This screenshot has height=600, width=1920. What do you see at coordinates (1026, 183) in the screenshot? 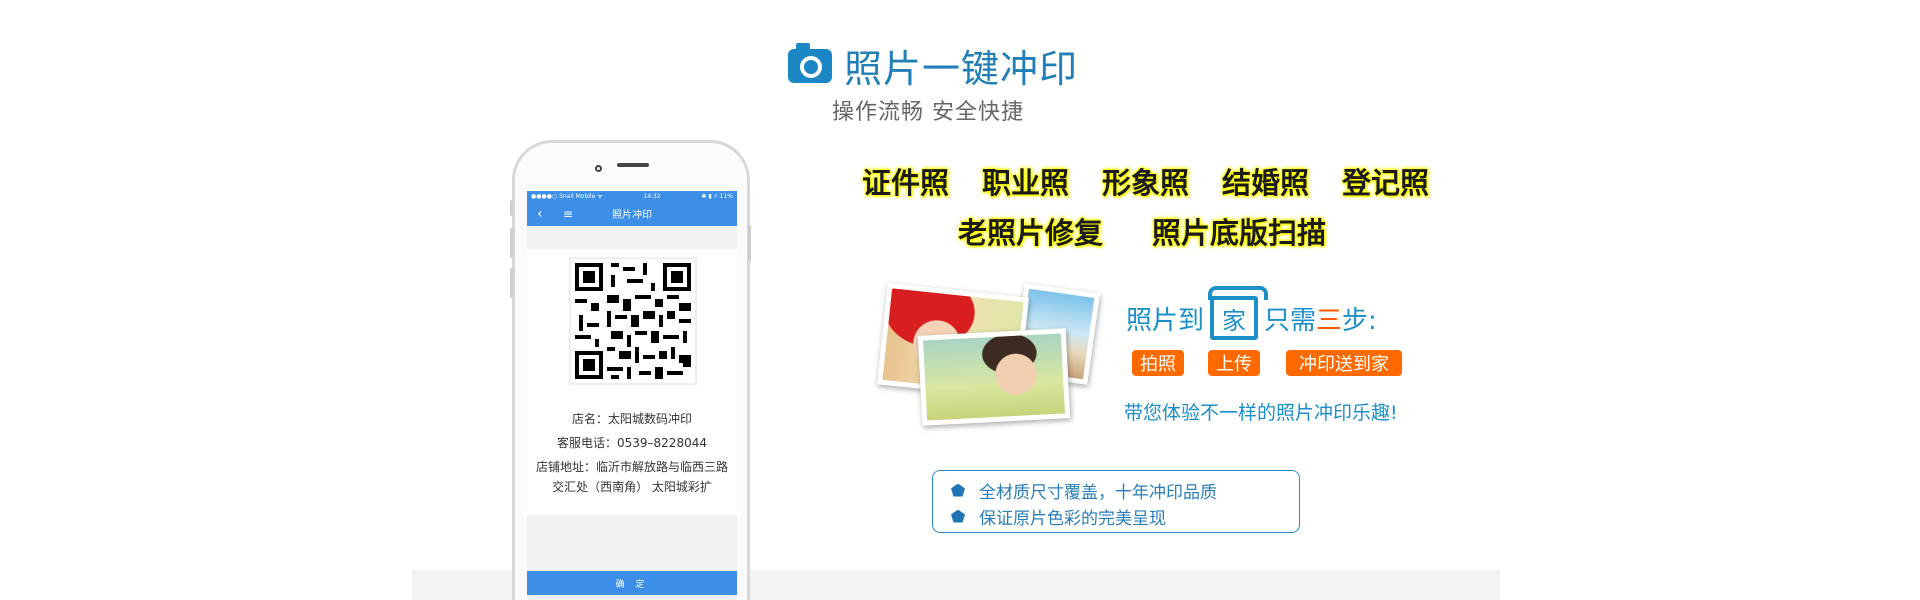
I see `category-career-photo: 职业照` at bounding box center [1026, 183].